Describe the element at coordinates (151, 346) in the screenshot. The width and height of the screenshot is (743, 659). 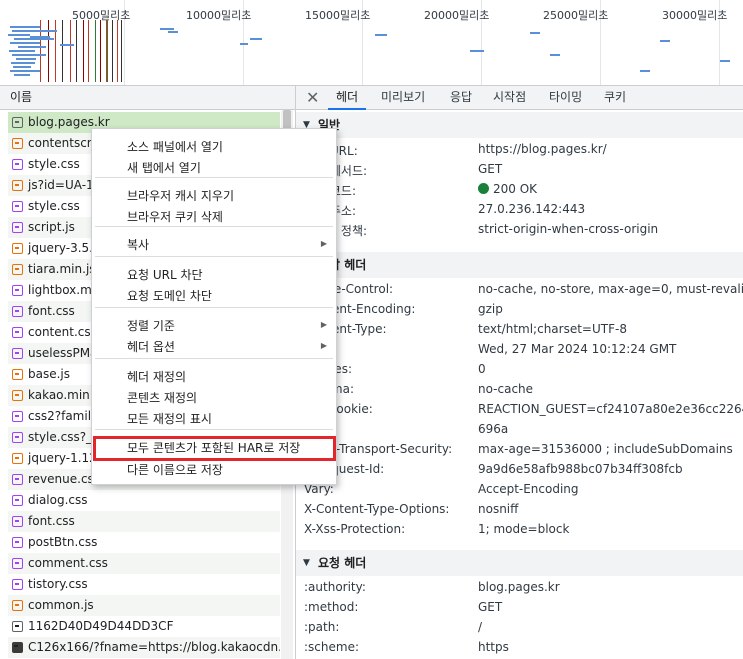
I see `context-menu-item: 헤더 옵션` at that location.